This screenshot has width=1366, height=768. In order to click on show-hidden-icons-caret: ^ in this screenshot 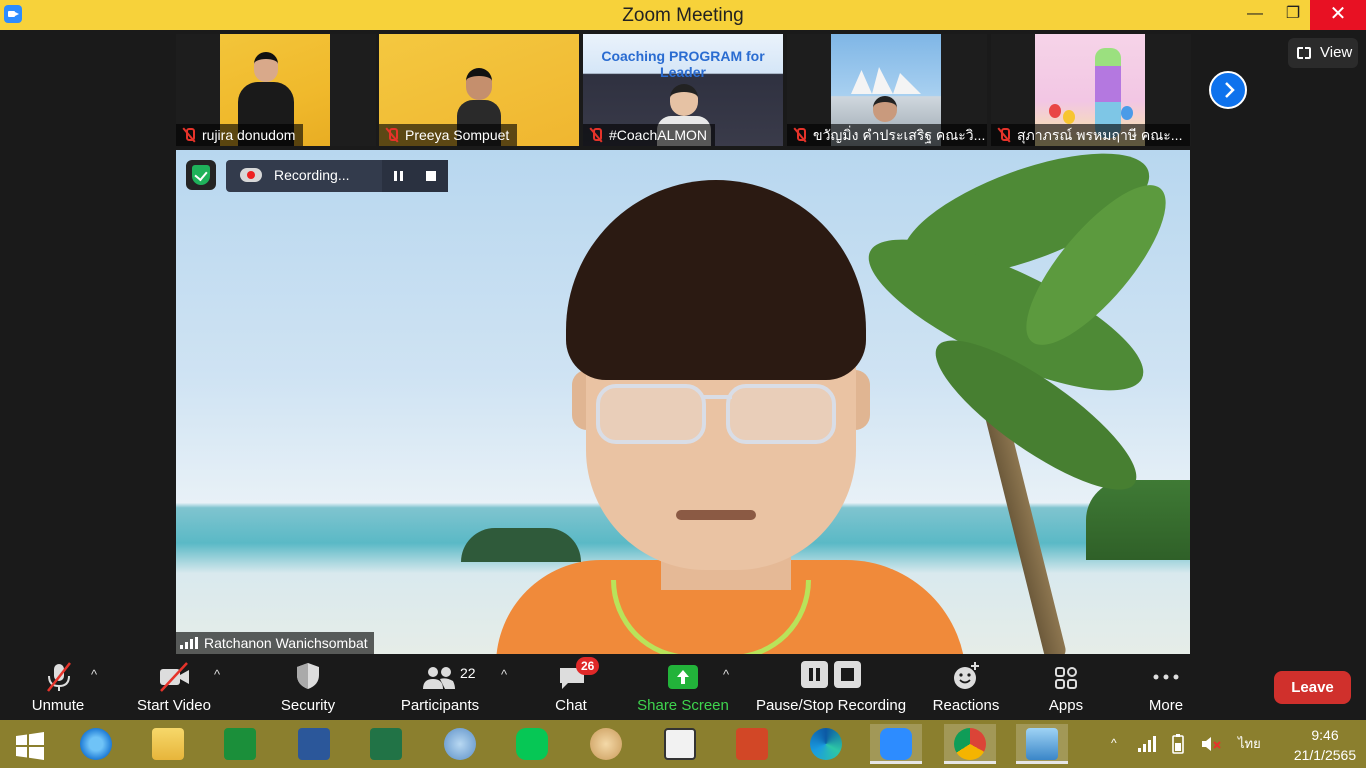, I will do `click(1114, 743)`.